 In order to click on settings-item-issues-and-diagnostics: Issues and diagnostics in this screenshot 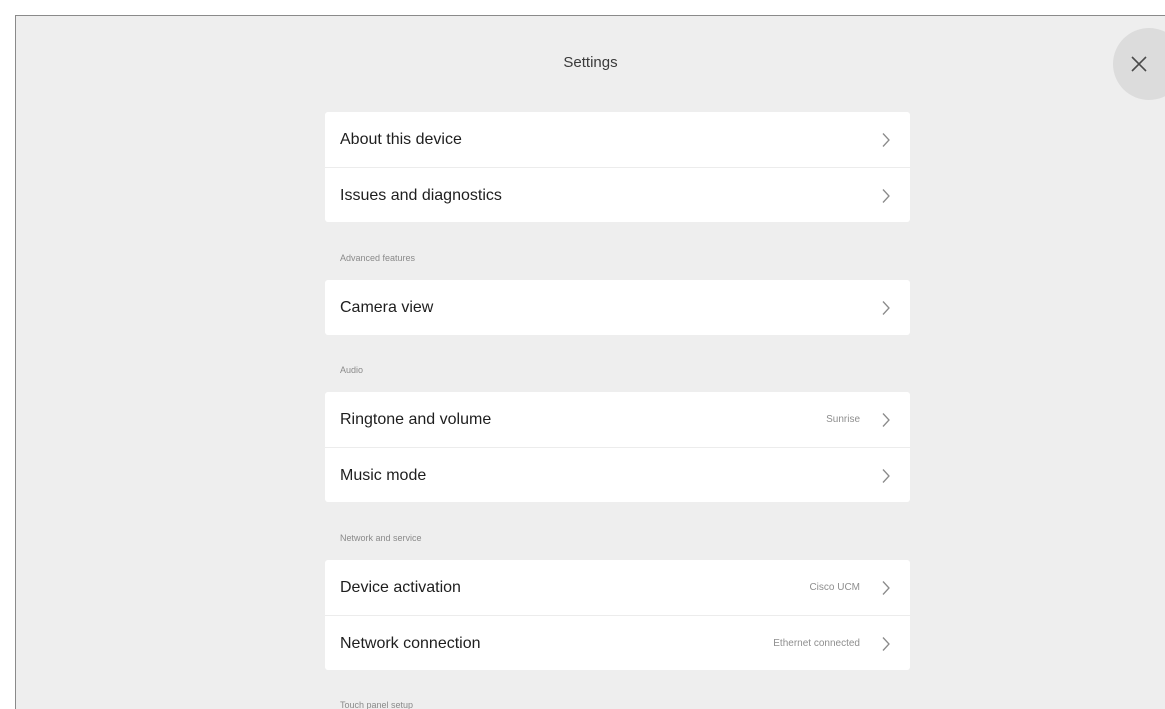, I will do `click(617, 194)`.